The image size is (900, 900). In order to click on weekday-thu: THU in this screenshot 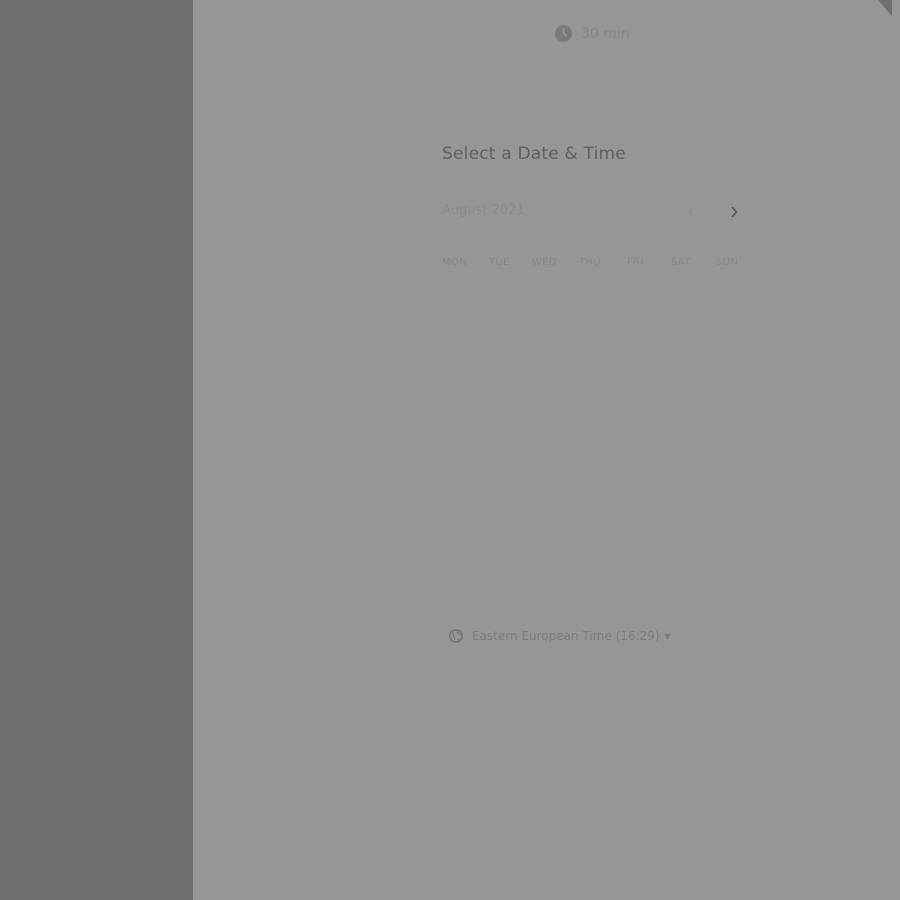, I will do `click(590, 262)`.